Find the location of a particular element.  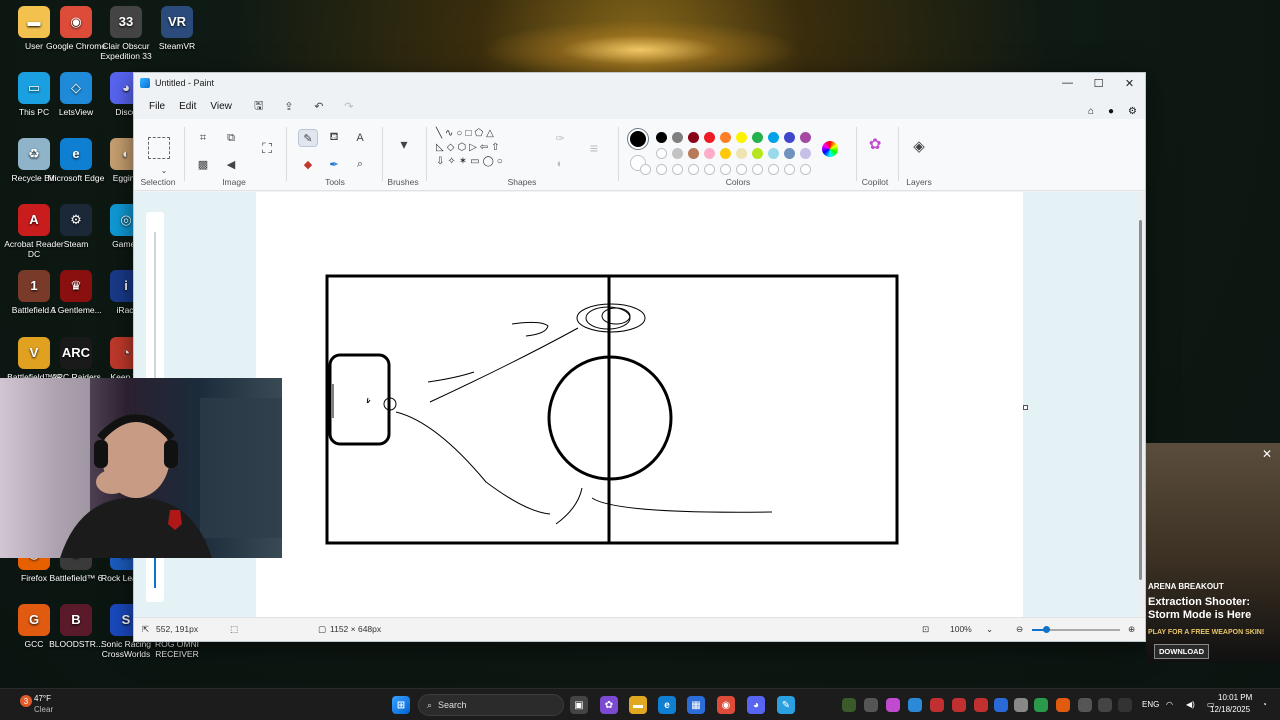

layers-icon: ◈ is located at coordinates (919, 146).